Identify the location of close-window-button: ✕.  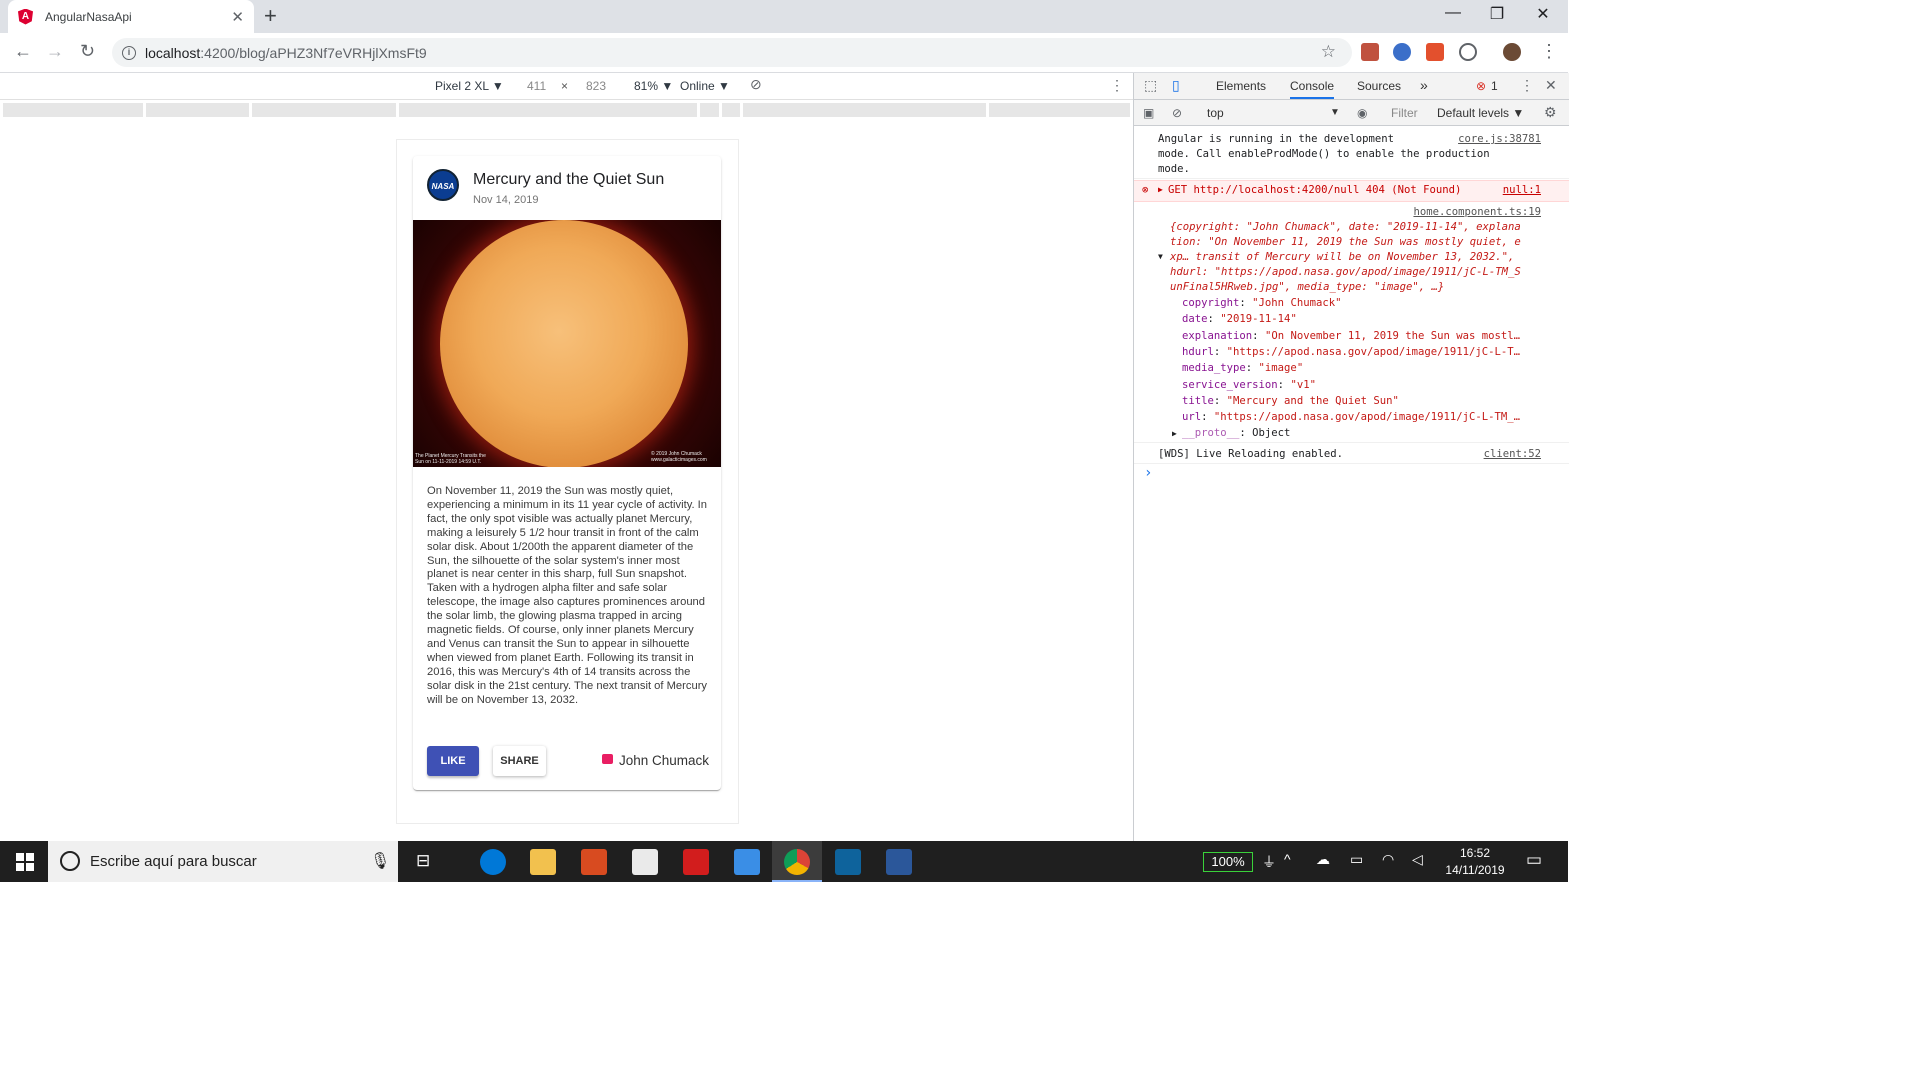
(1543, 14).